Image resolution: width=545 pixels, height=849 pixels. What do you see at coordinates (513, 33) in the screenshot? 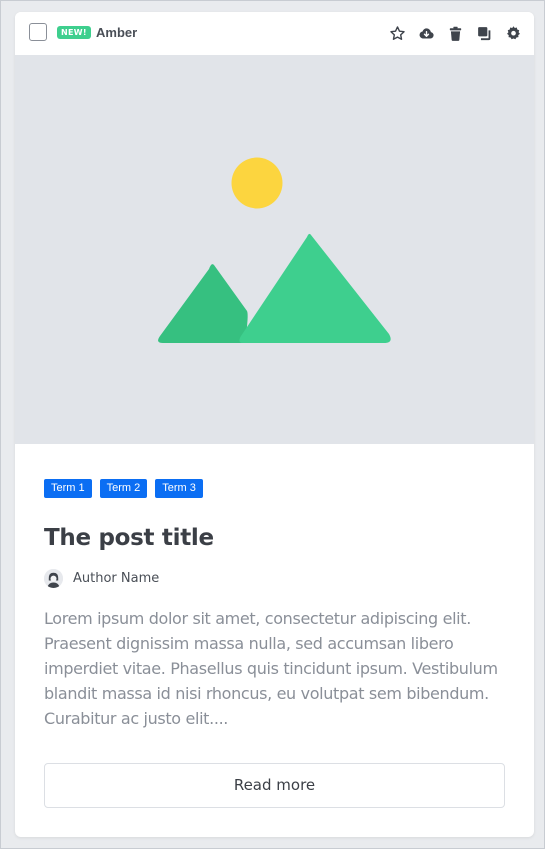
I see `gear-icon` at bounding box center [513, 33].